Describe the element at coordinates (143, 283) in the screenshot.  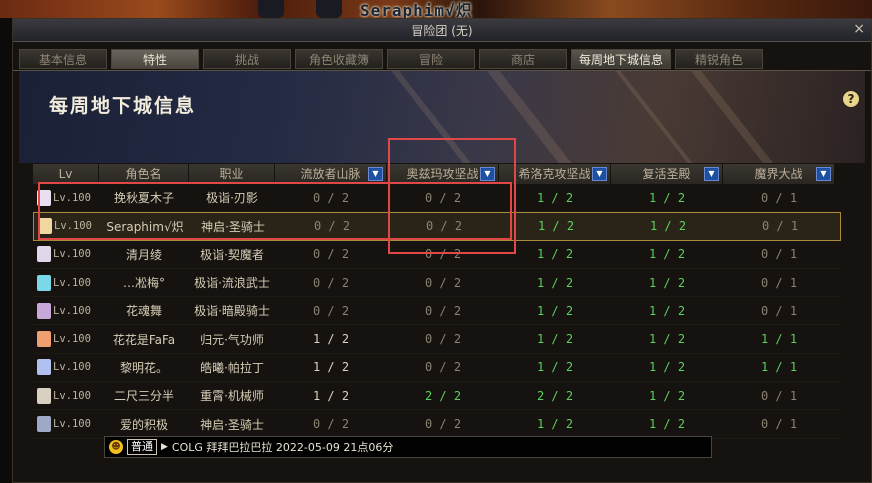
I see `cell-character-name: …凇梅°` at that location.